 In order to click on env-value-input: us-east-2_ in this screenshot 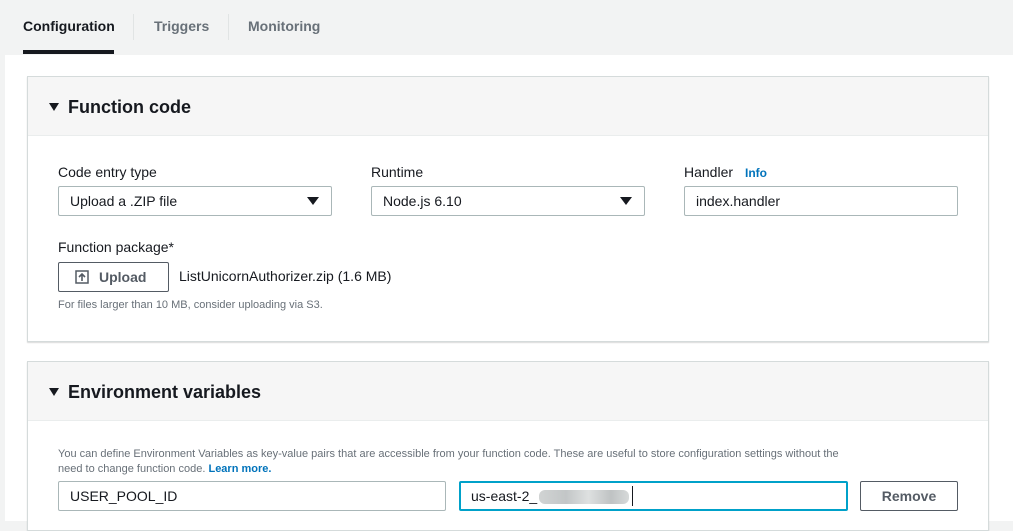, I will do `click(653, 496)`.